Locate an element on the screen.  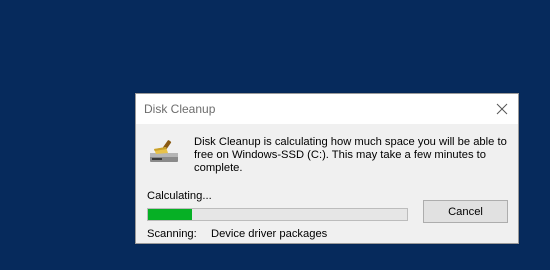
close-icon is located at coordinates (502, 109).